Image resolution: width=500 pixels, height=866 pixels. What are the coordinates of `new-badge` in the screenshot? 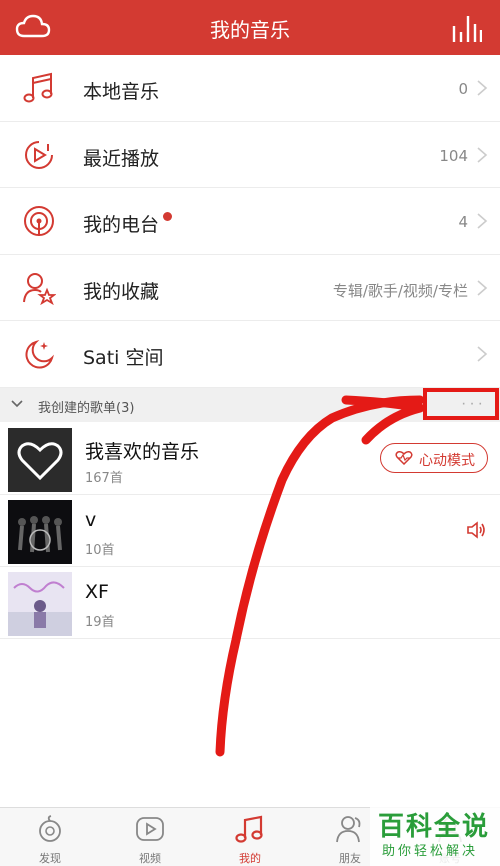 It's located at (168, 216).